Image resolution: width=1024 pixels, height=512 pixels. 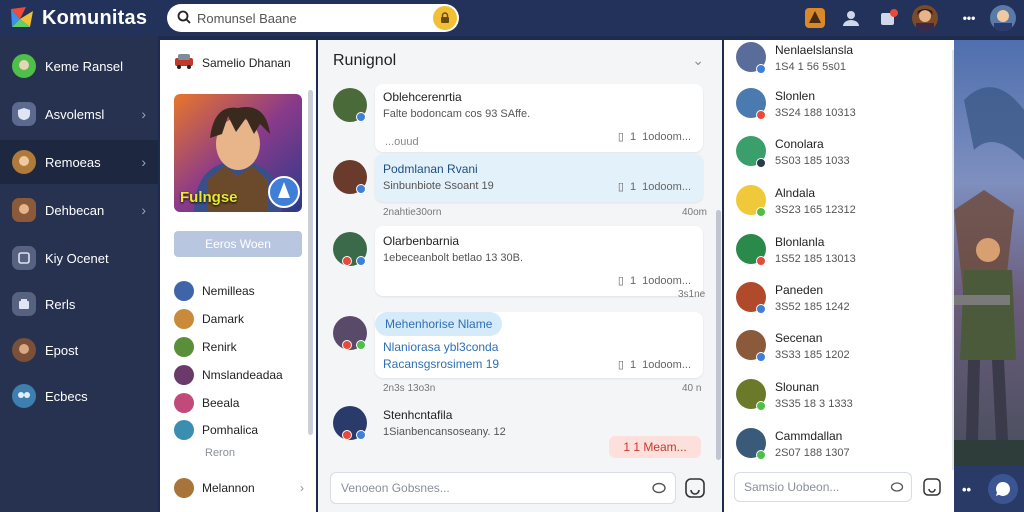 What do you see at coordinates (1003, 18) in the screenshot?
I see `settings-avatar` at bounding box center [1003, 18].